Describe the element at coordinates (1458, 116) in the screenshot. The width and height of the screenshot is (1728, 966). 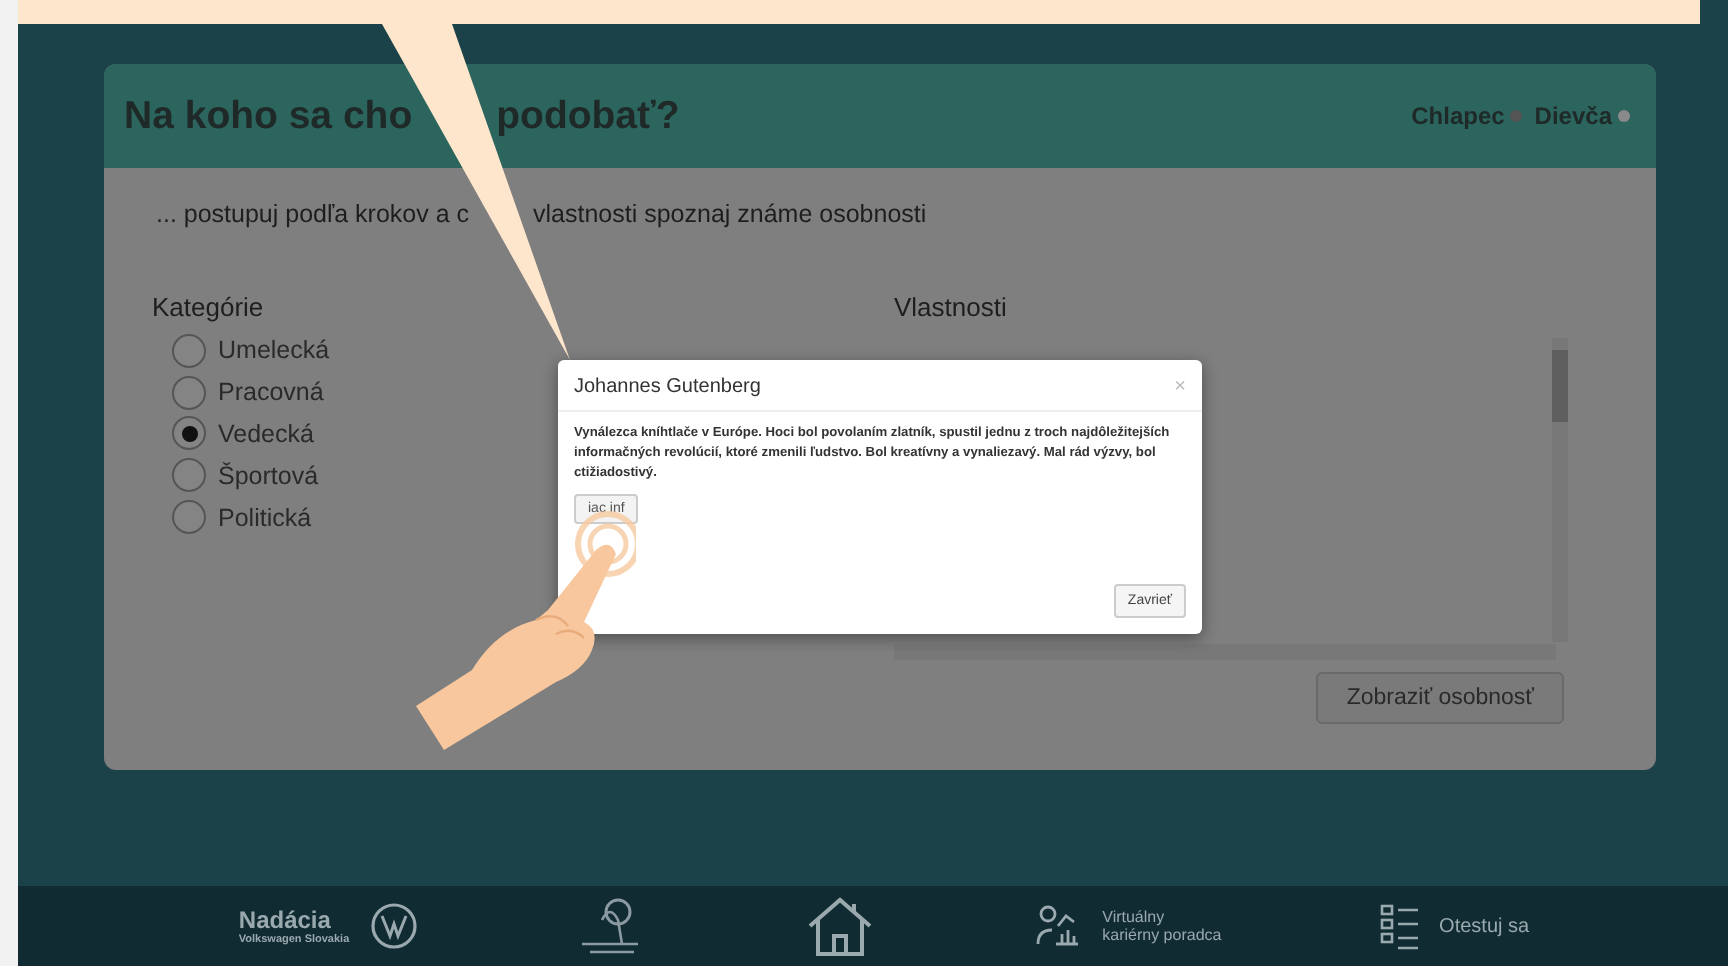
I see `gender-option: Chlapec` at that location.